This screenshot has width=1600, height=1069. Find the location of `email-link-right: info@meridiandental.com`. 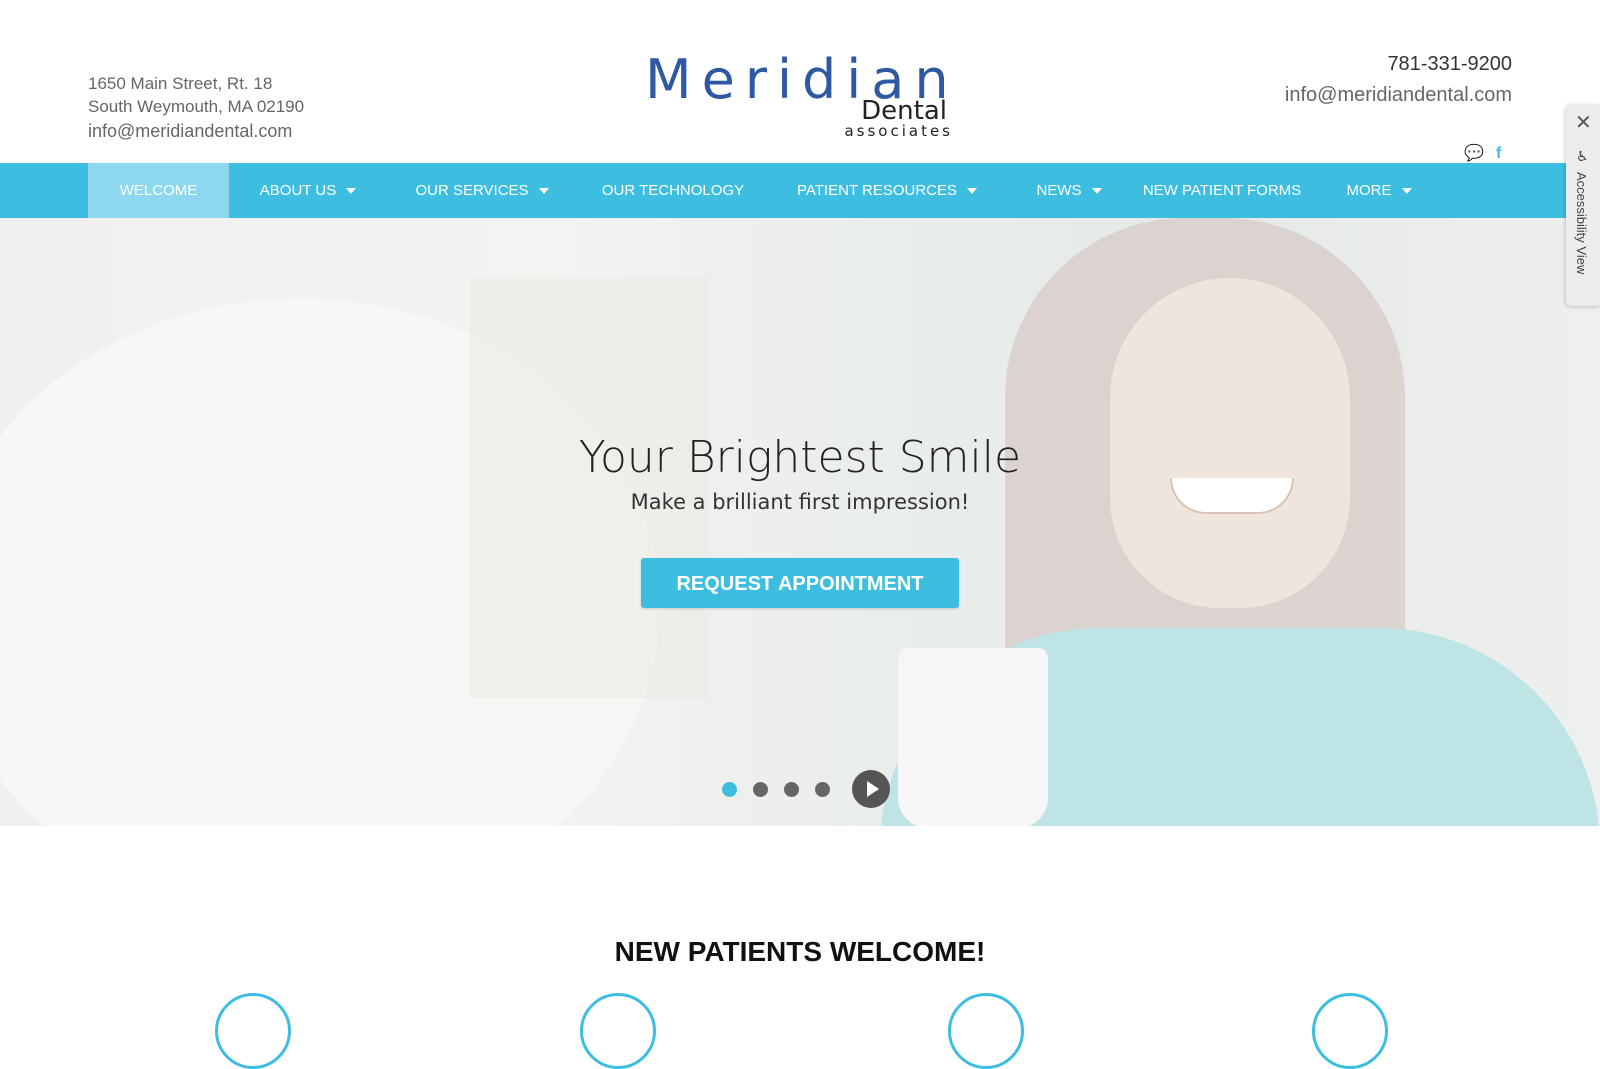

email-link-right: info@meridiandental.com is located at coordinates (1398, 95).